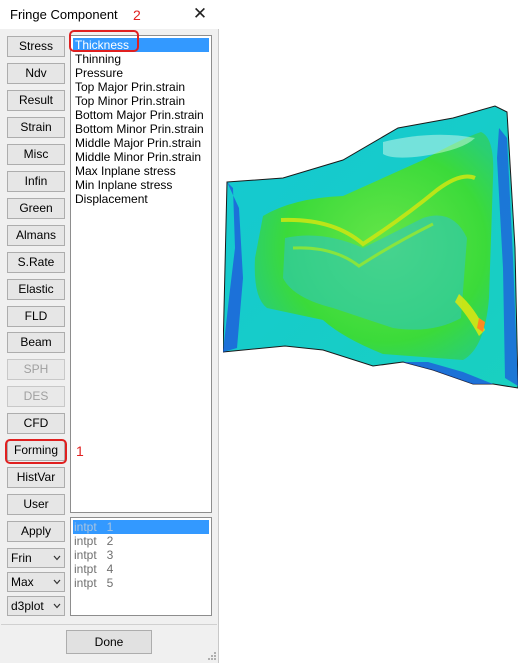 This screenshot has height=663, width=525. I want to click on thickness-highlight-box, so click(104, 41).